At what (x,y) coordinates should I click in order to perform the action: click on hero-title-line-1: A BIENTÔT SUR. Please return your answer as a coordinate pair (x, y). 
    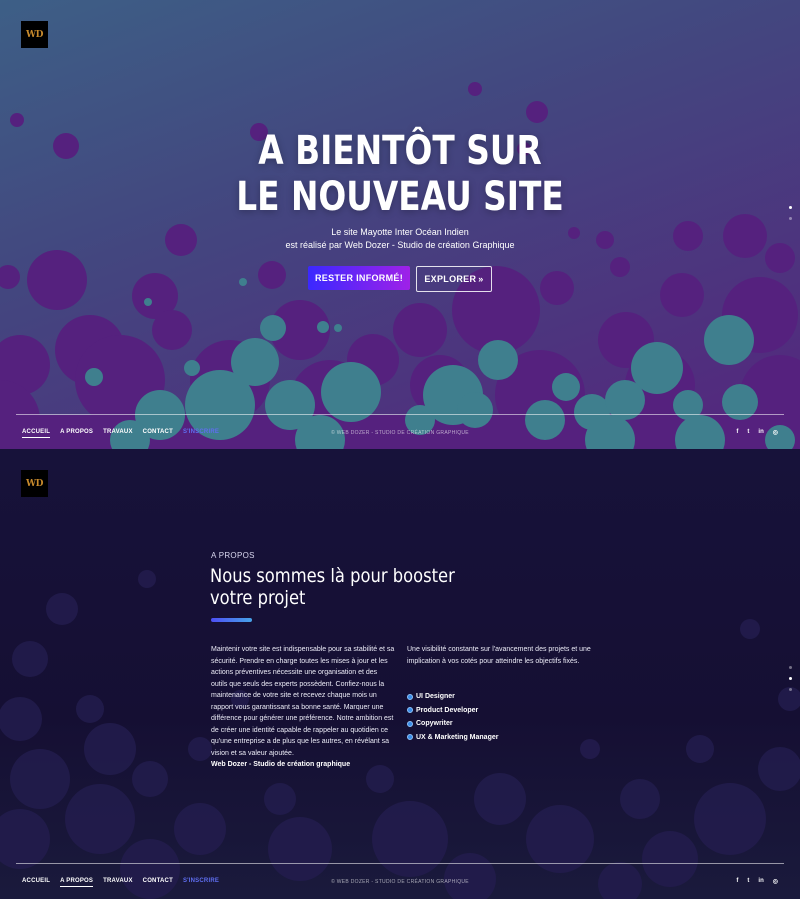
    Looking at the image, I should click on (400, 151).